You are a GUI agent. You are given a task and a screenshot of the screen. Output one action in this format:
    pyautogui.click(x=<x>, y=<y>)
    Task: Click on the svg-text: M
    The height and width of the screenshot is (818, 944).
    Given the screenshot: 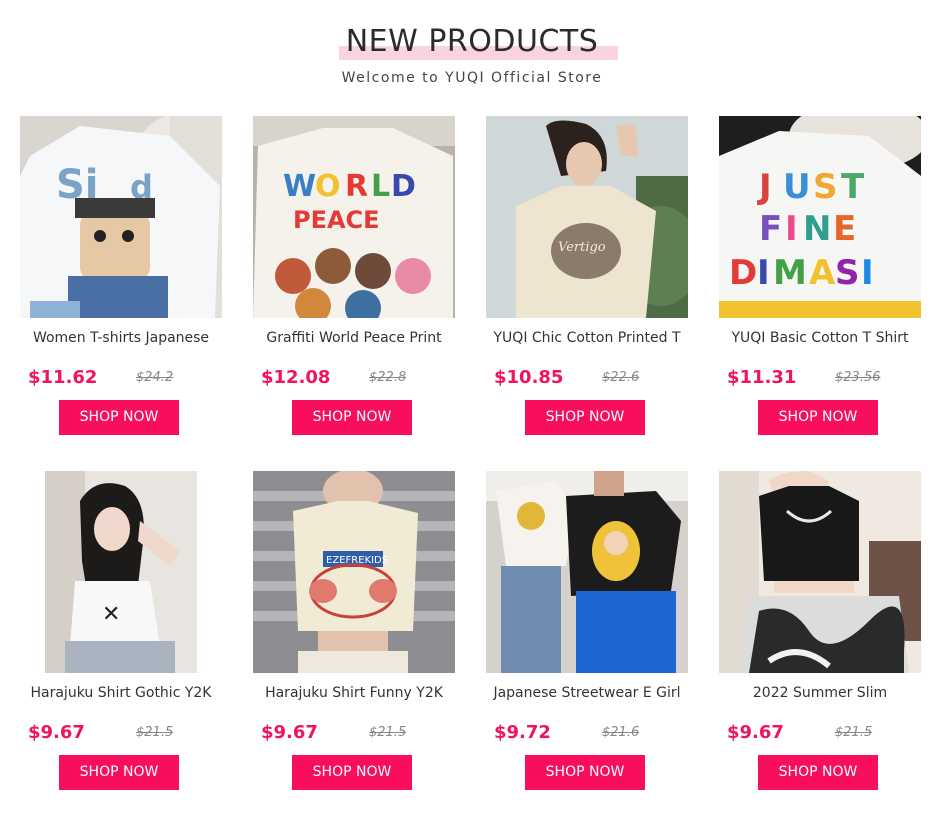 What is the action you would take?
    pyautogui.click(x=790, y=273)
    